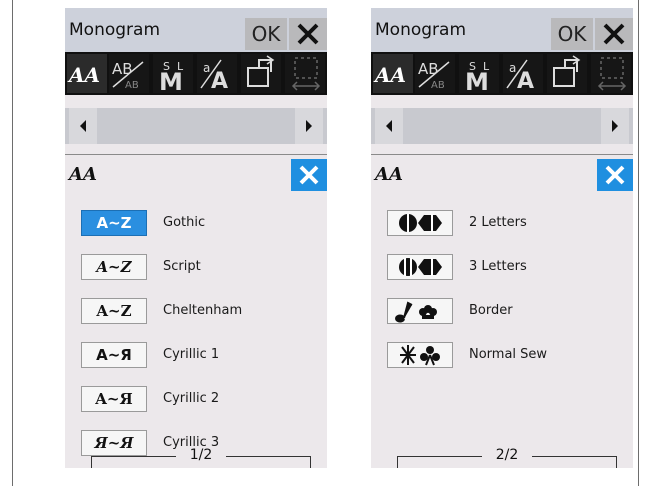  What do you see at coordinates (203, 310) in the screenshot?
I see `font-cheltenham-label: Cheltenham` at bounding box center [203, 310].